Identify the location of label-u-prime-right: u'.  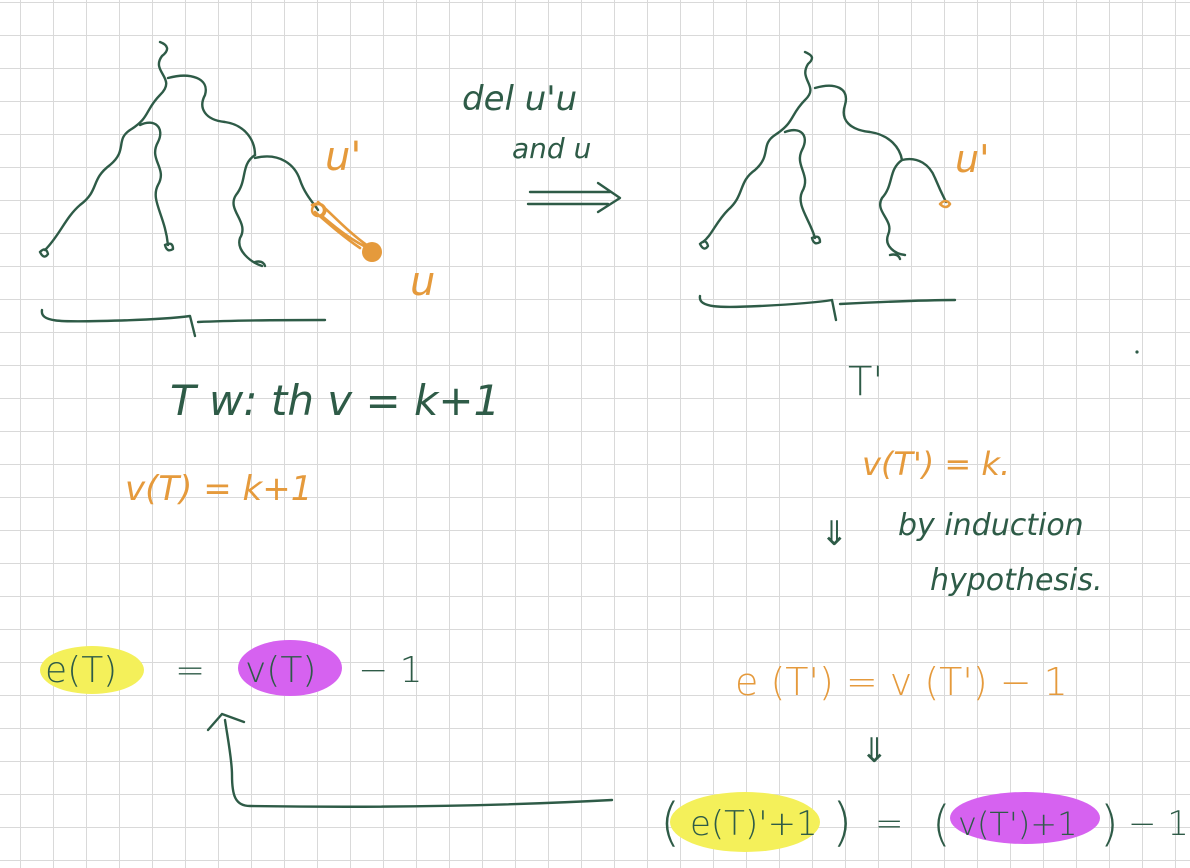
(972, 159).